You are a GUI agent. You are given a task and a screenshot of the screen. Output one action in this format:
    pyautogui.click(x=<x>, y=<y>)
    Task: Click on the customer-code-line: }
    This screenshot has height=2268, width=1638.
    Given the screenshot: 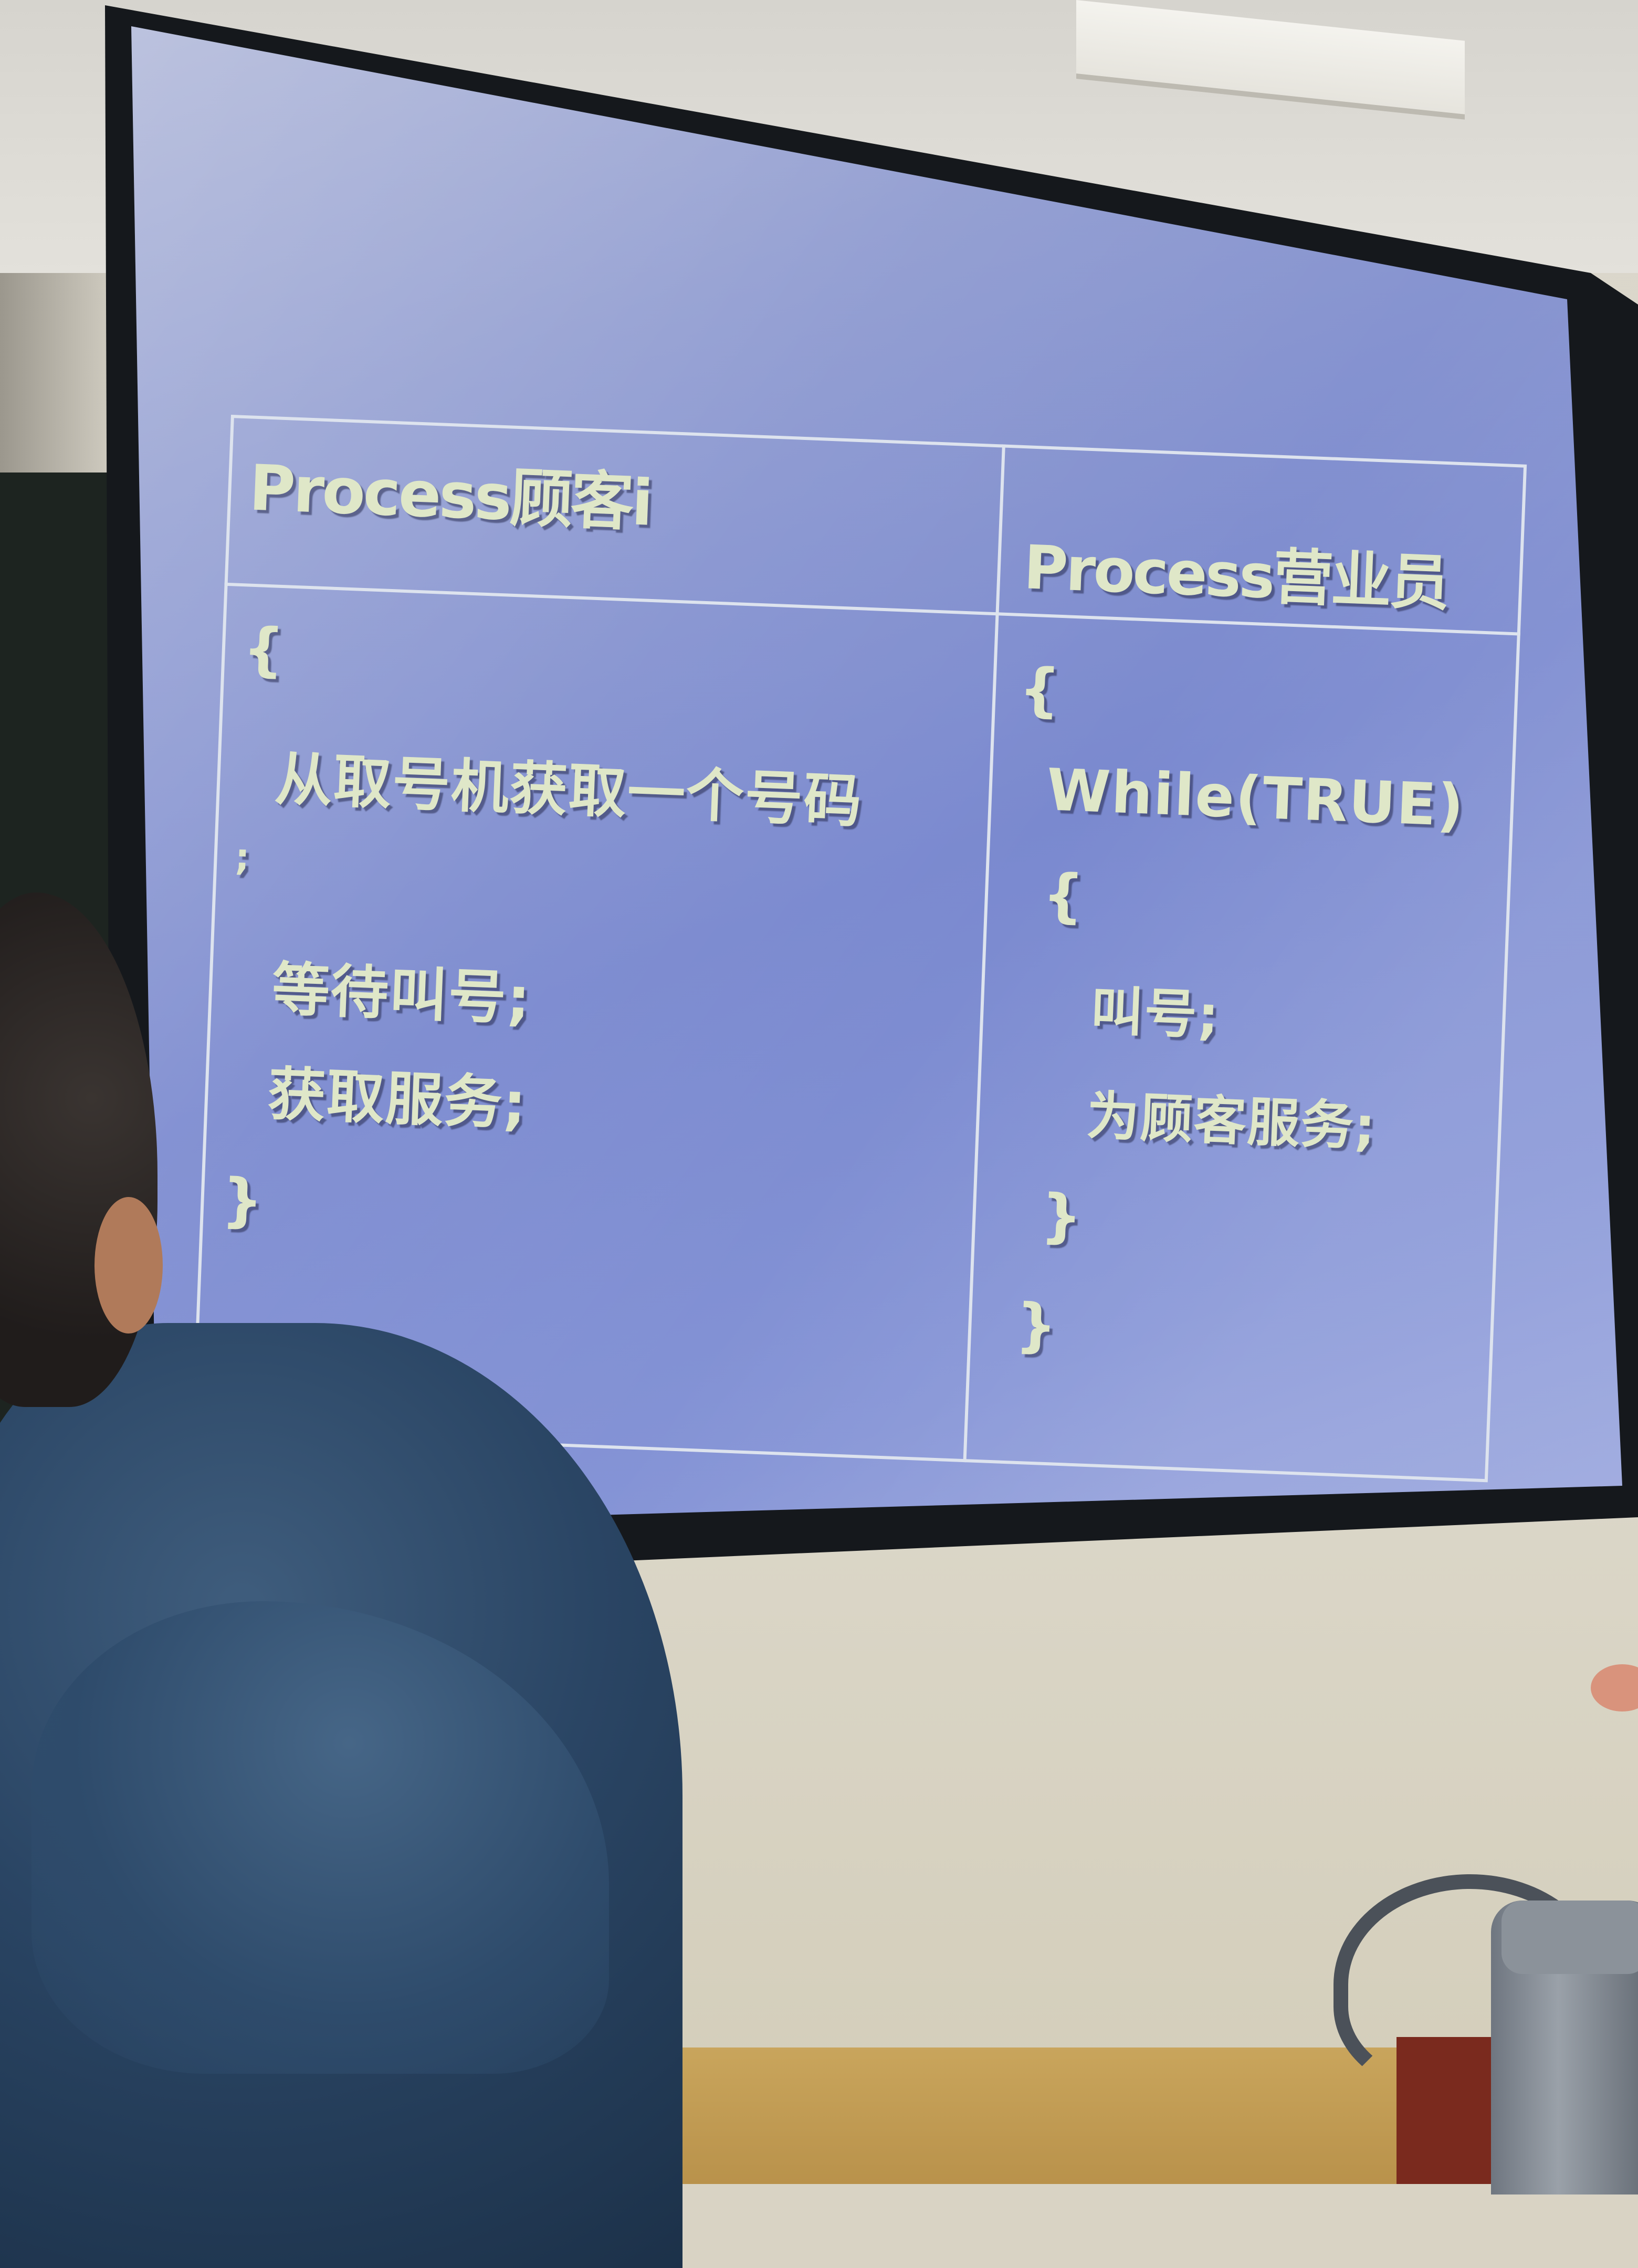 What is the action you would take?
    pyautogui.click(x=243, y=1200)
    